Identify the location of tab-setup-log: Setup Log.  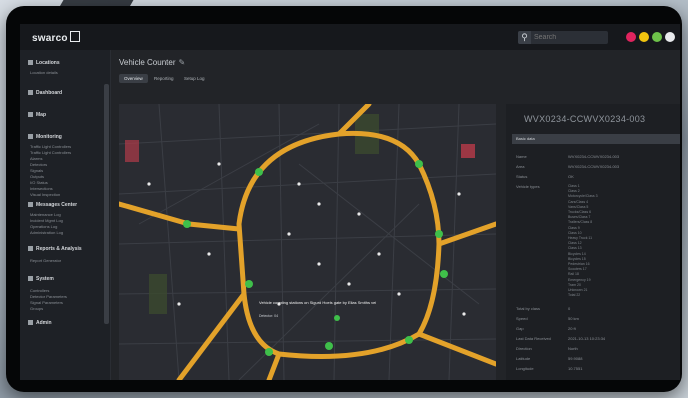
(194, 78).